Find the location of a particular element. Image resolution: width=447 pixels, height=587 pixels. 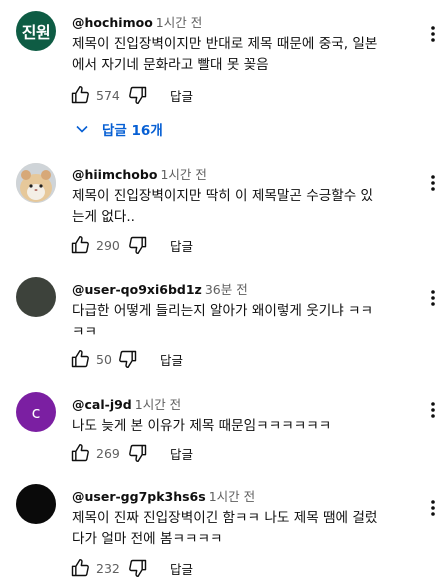

comment-text-line: 제목이 진짜 진입장벽이긴 함ㅋㅋ 나도 제목 땜에 걸렀 is located at coordinates (225, 518).